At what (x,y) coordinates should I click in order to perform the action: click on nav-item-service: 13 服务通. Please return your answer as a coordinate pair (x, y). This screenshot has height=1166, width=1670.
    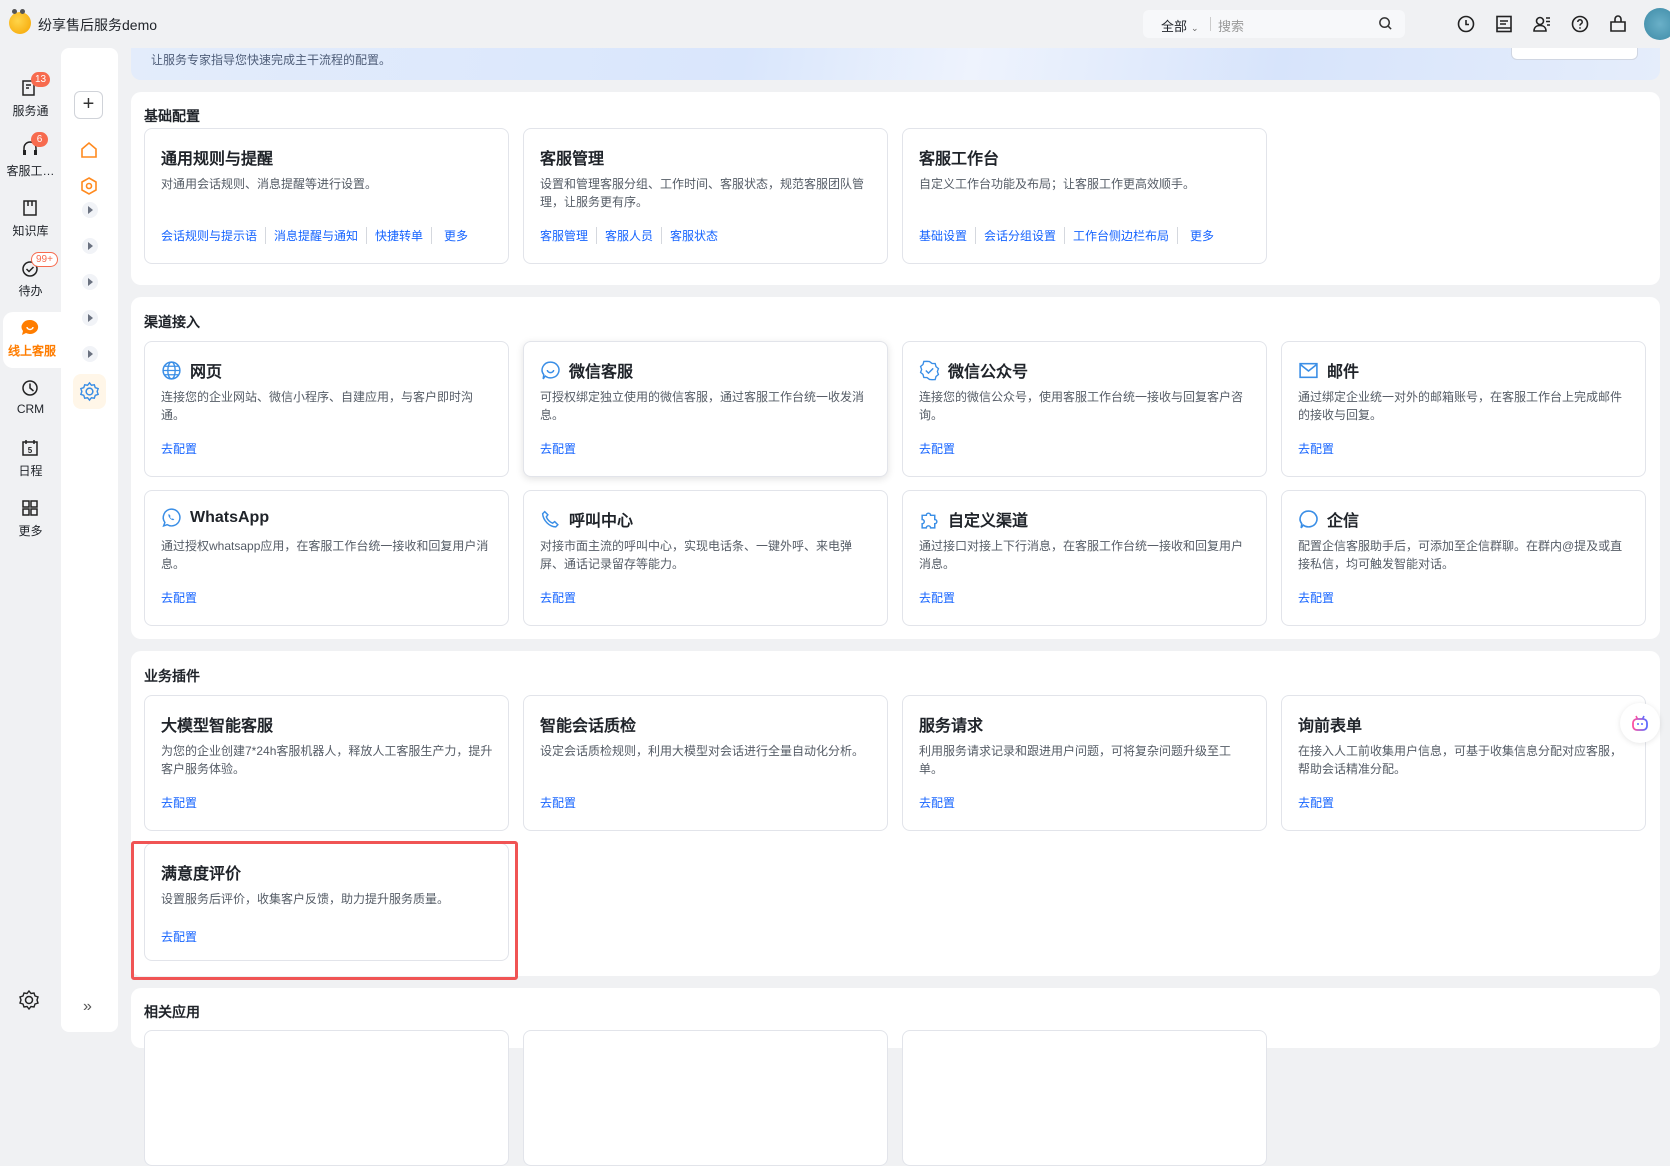
    Looking at the image, I should click on (30, 100).